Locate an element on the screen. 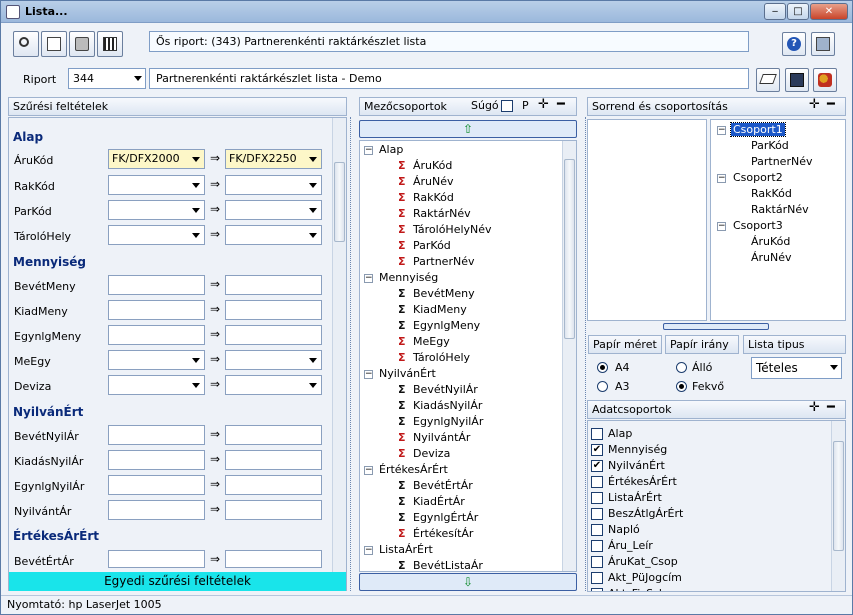  tree-field: EgynlgMeny is located at coordinates (446, 325).